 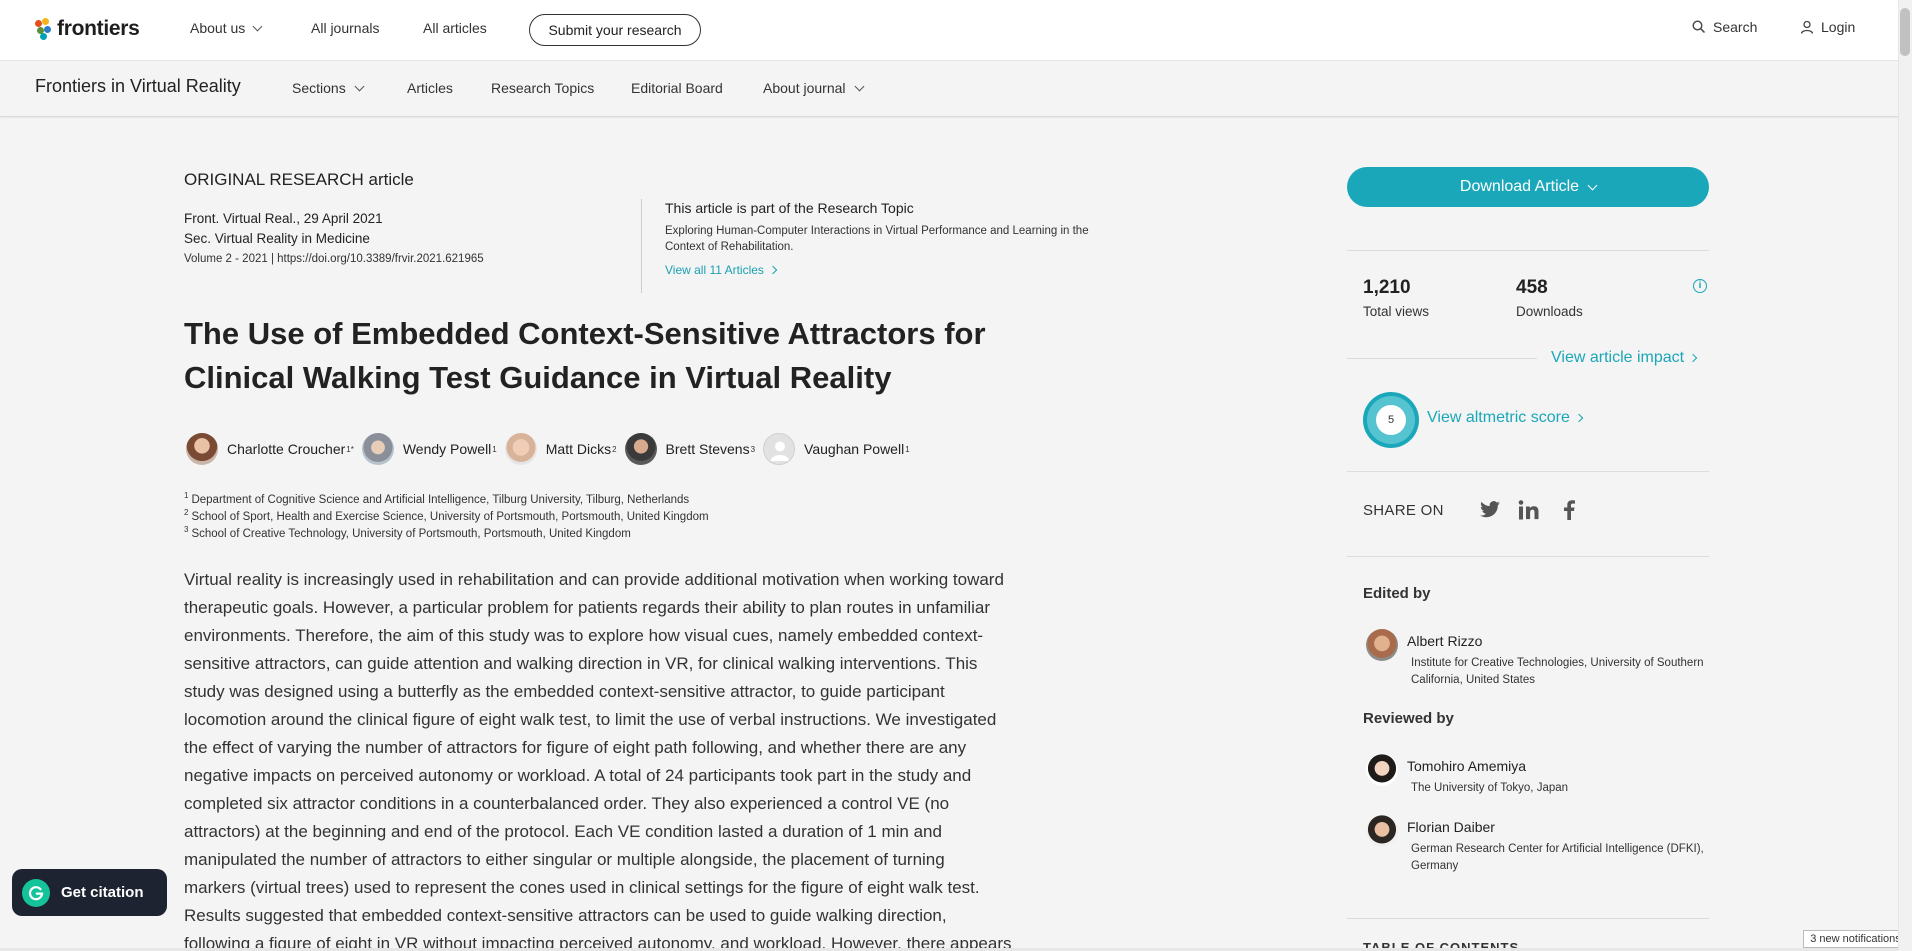 What do you see at coordinates (277, 238) in the screenshot?
I see `section-link: Sec. Virtual Reality in Medicine` at bounding box center [277, 238].